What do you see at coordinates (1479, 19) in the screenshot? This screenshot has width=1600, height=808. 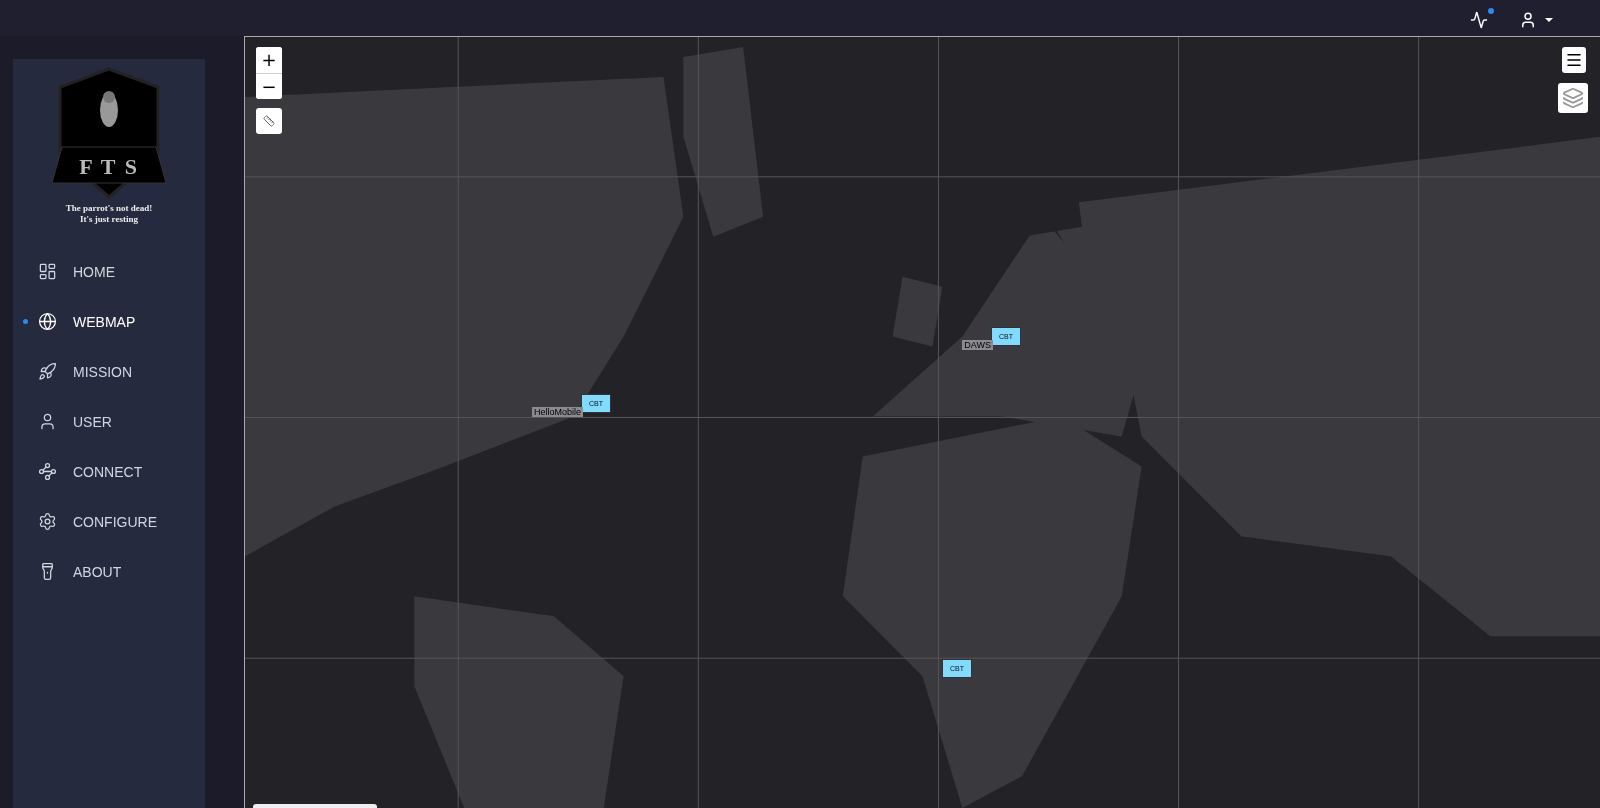 I see `activity-icon` at bounding box center [1479, 19].